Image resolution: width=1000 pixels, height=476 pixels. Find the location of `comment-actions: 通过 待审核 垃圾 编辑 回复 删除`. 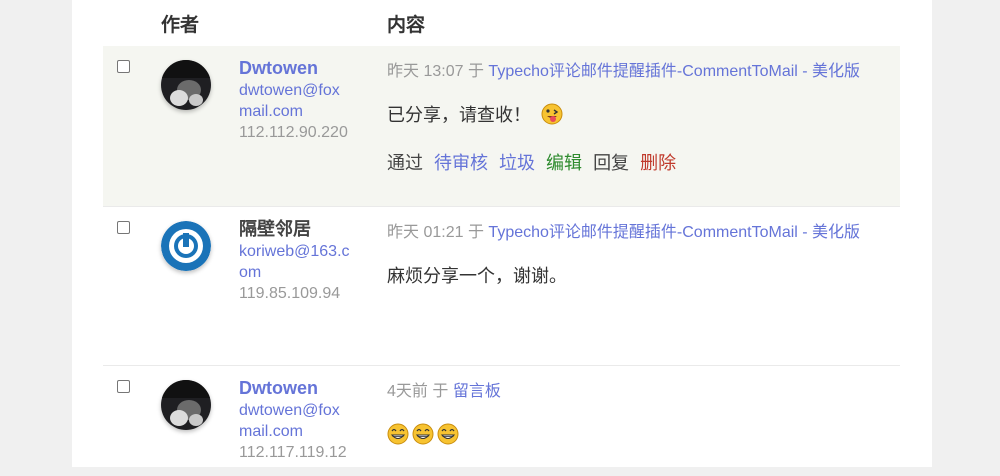

comment-actions: 通过 待审核 垃圾 编辑 回复 删除 is located at coordinates (643, 162).